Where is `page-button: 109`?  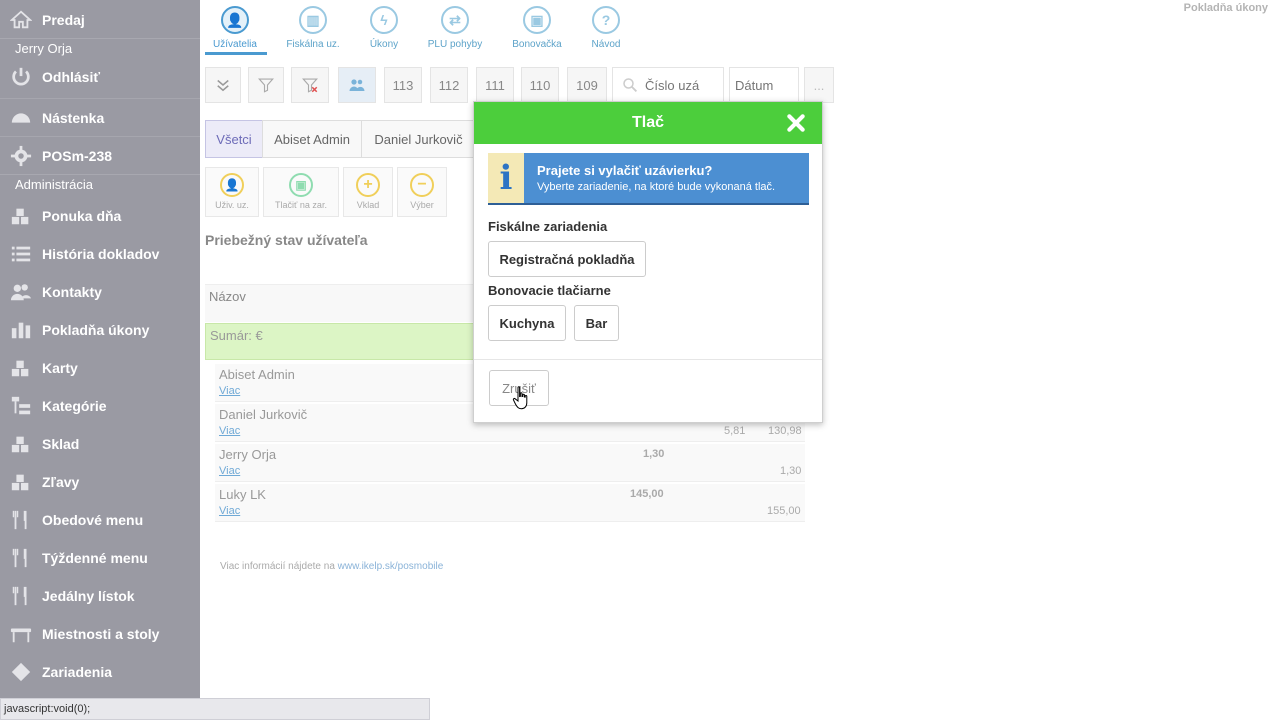 page-button: 109 is located at coordinates (587, 85).